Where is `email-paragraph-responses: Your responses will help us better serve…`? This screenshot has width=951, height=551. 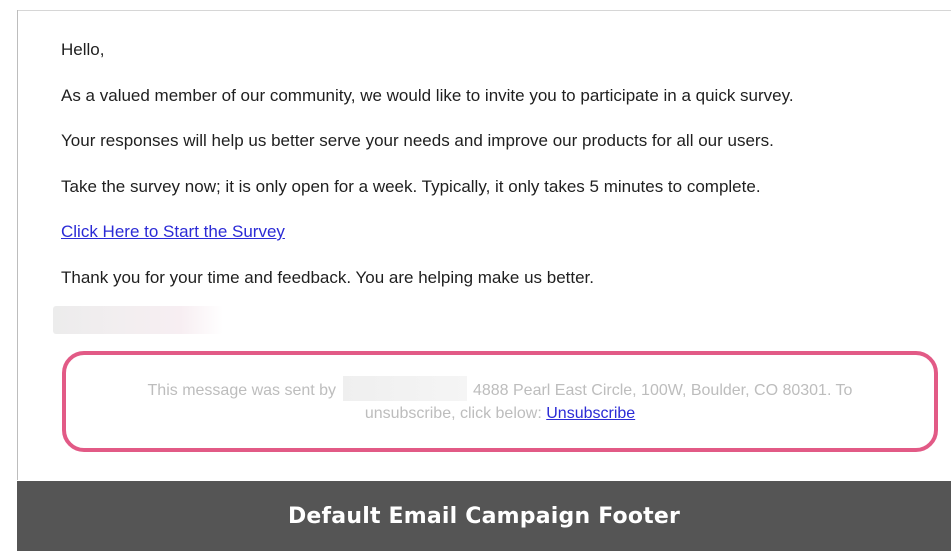 email-paragraph-responses: Your responses will help us better serve… is located at coordinates (417, 140).